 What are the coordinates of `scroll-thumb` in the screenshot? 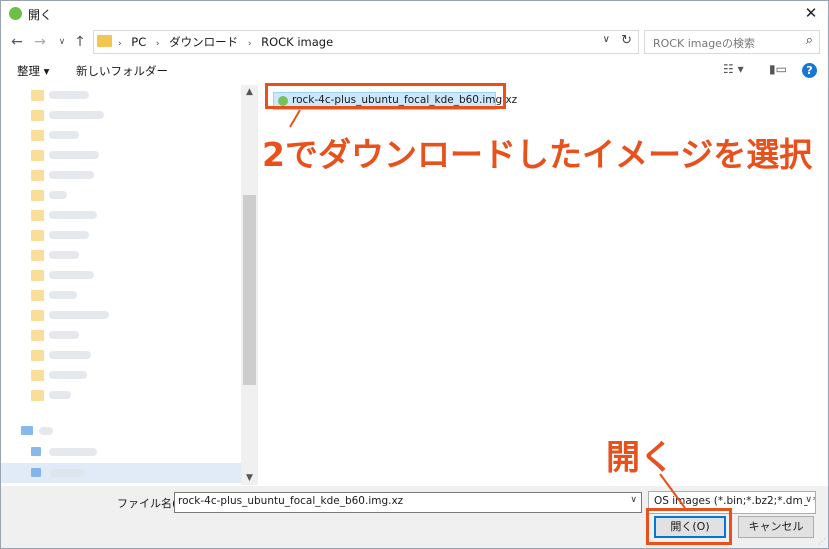 It's located at (249, 290).